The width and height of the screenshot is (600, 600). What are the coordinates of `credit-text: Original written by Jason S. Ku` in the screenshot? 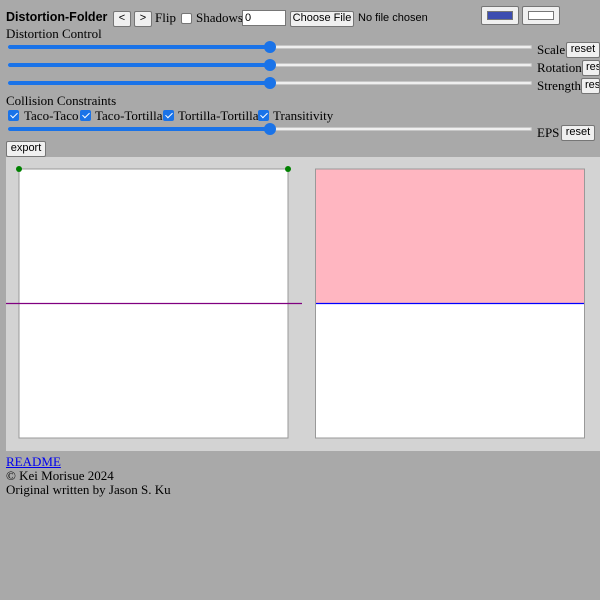 It's located at (88, 489).